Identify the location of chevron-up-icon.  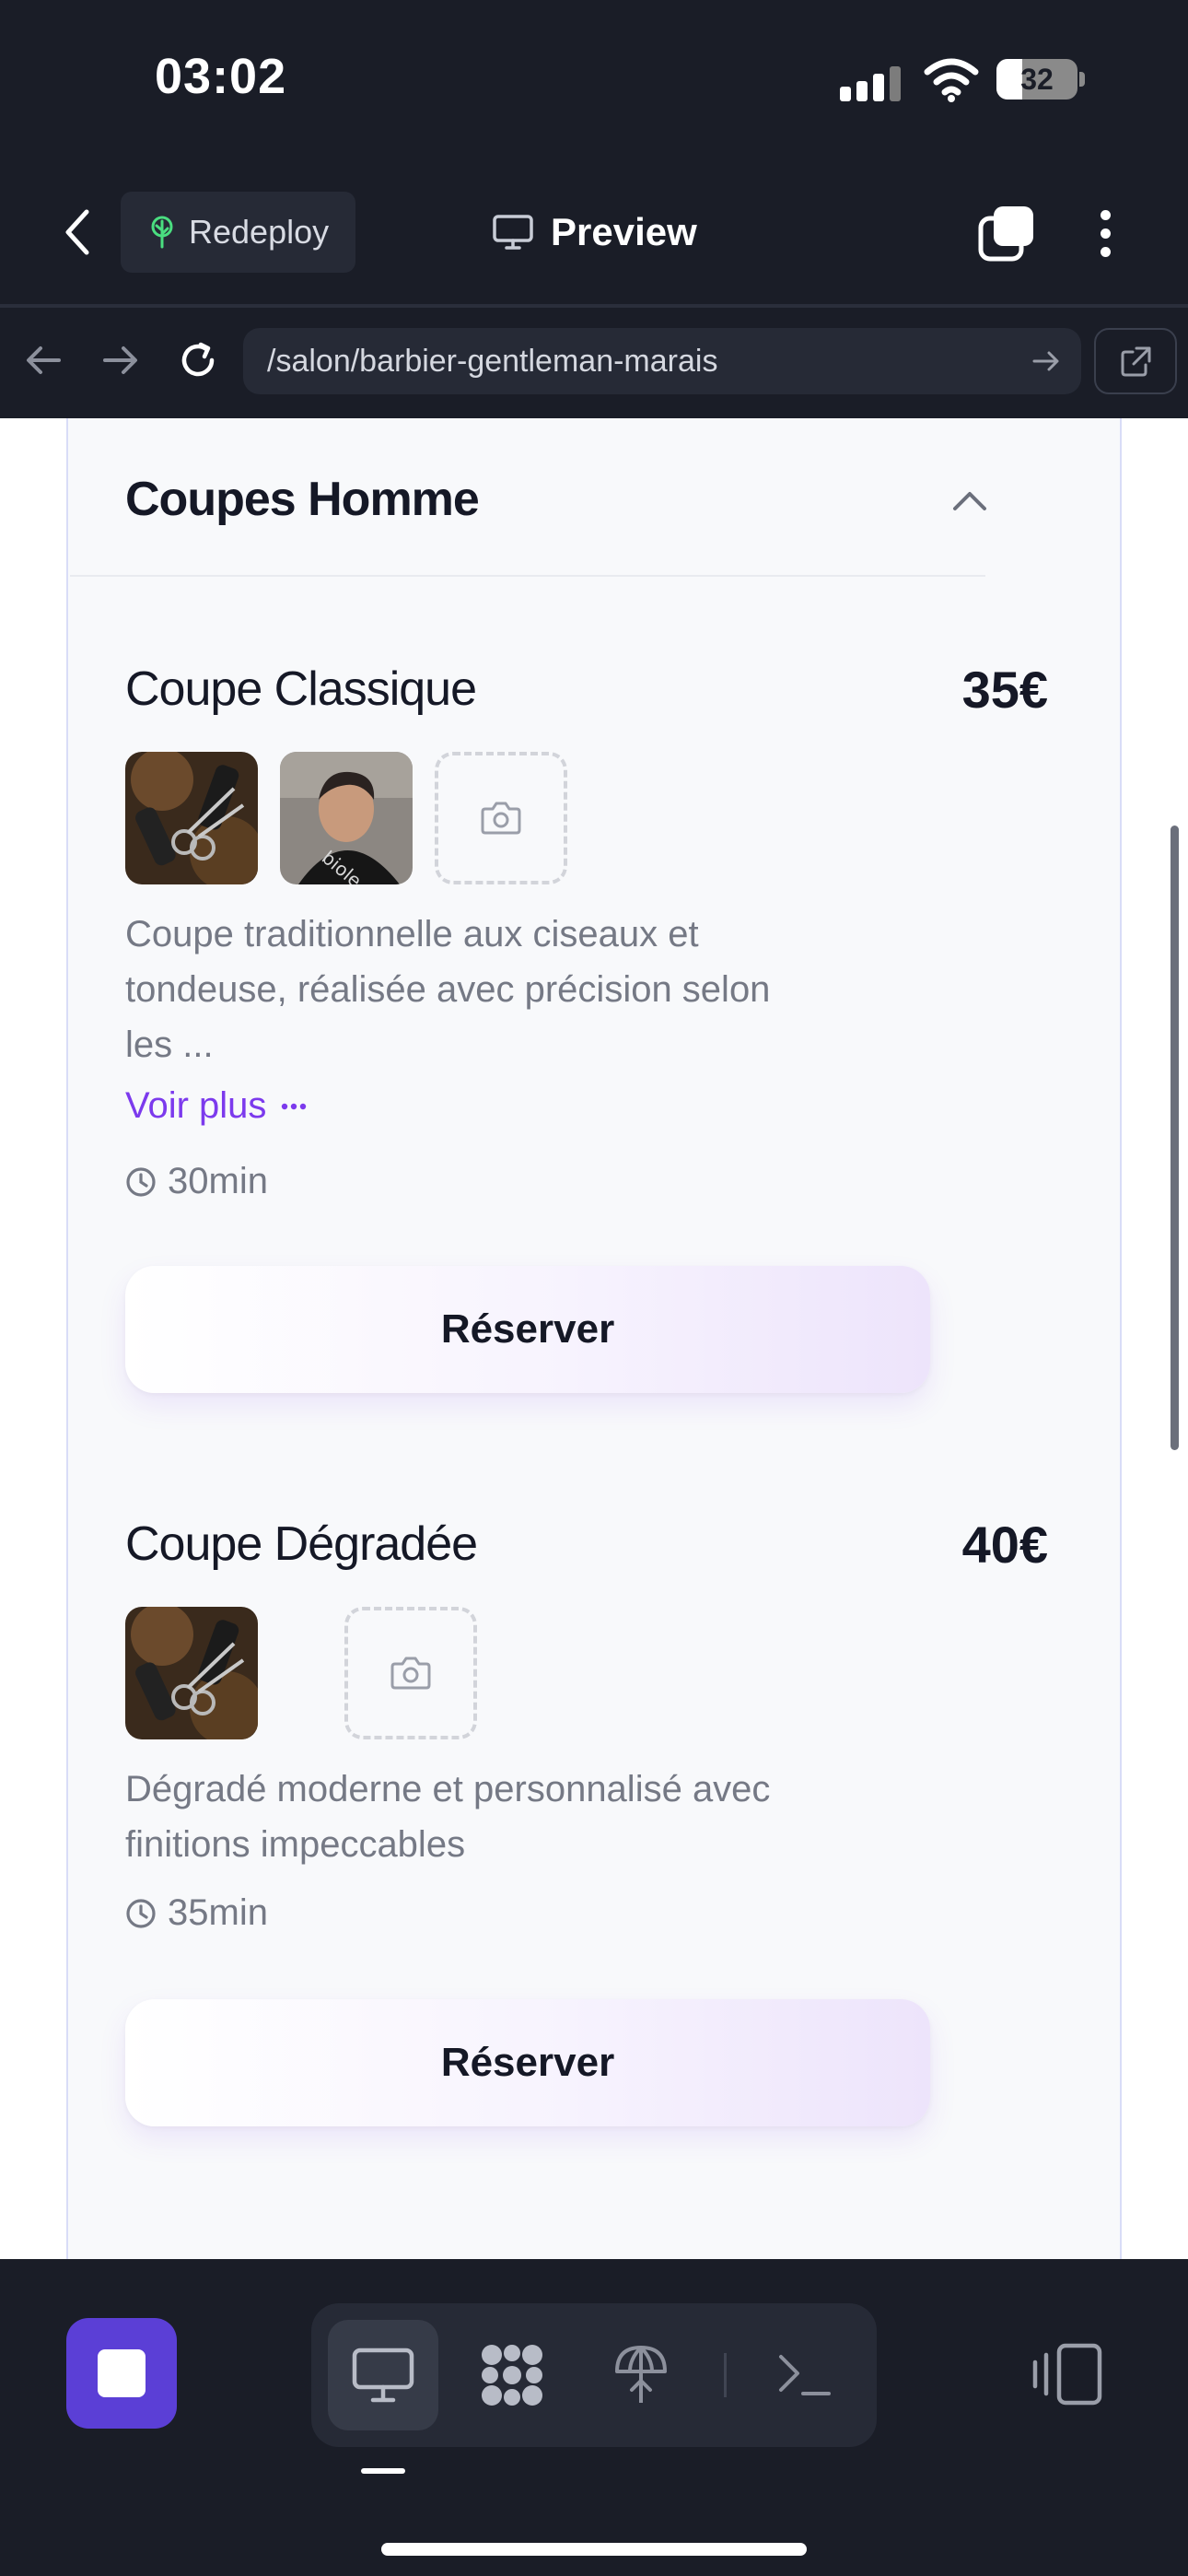
(970, 500).